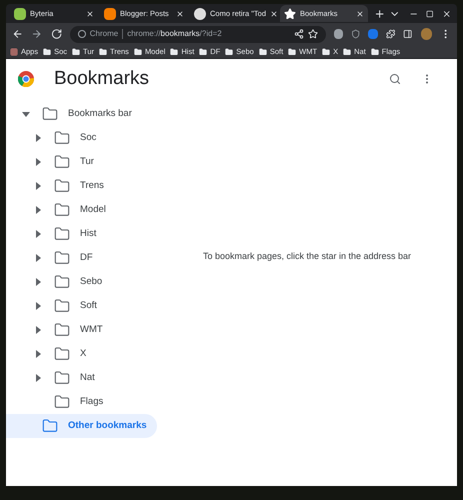 This screenshot has height=500, width=463. What do you see at coordinates (87, 161) in the screenshot?
I see `folder-label: Tur` at bounding box center [87, 161].